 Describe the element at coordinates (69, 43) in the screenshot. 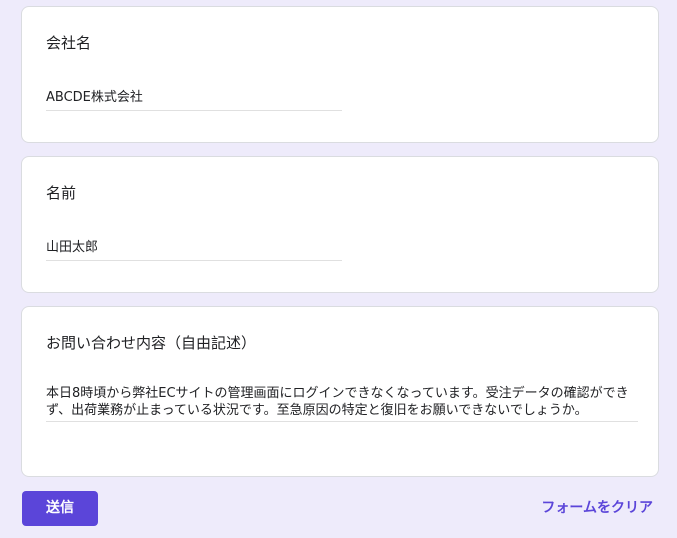

I see `question-title-company: 会社名` at that location.